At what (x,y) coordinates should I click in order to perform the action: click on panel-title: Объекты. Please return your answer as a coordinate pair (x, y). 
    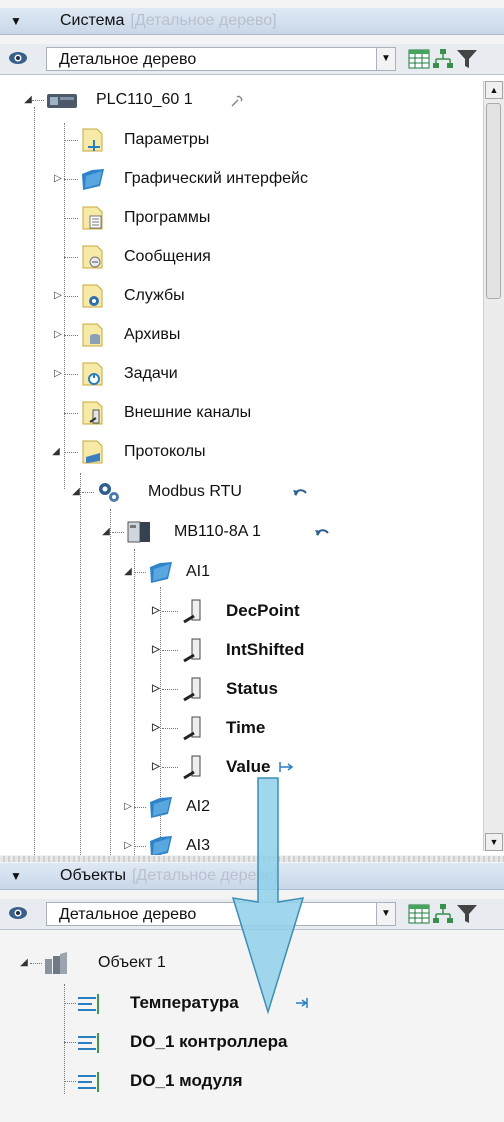
    Looking at the image, I should click on (93, 875).